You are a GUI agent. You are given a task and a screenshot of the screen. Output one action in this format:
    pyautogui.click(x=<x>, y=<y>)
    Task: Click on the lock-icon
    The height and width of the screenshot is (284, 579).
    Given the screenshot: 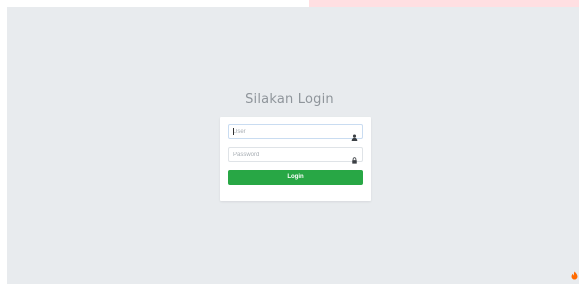 What is the action you would take?
    pyautogui.click(x=354, y=157)
    